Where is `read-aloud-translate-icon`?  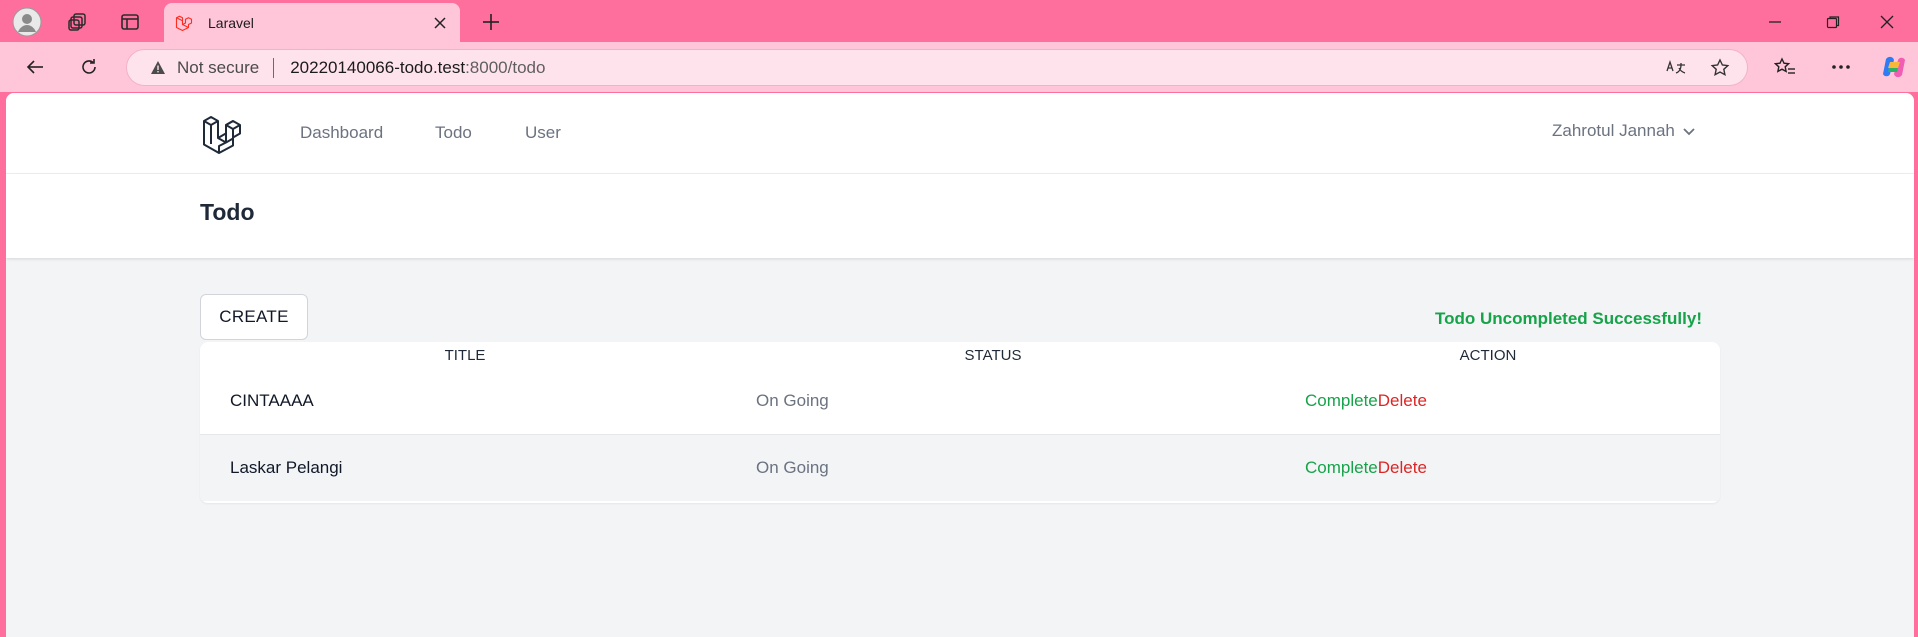 read-aloud-translate-icon is located at coordinates (1676, 68).